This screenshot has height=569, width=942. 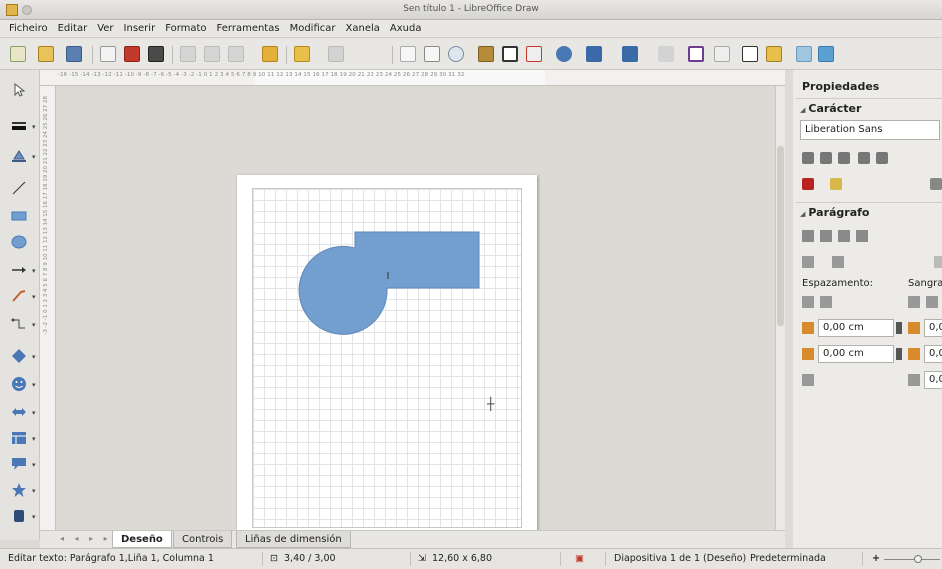 I want to click on menu-axuda: Axuda, so click(x=406, y=28).